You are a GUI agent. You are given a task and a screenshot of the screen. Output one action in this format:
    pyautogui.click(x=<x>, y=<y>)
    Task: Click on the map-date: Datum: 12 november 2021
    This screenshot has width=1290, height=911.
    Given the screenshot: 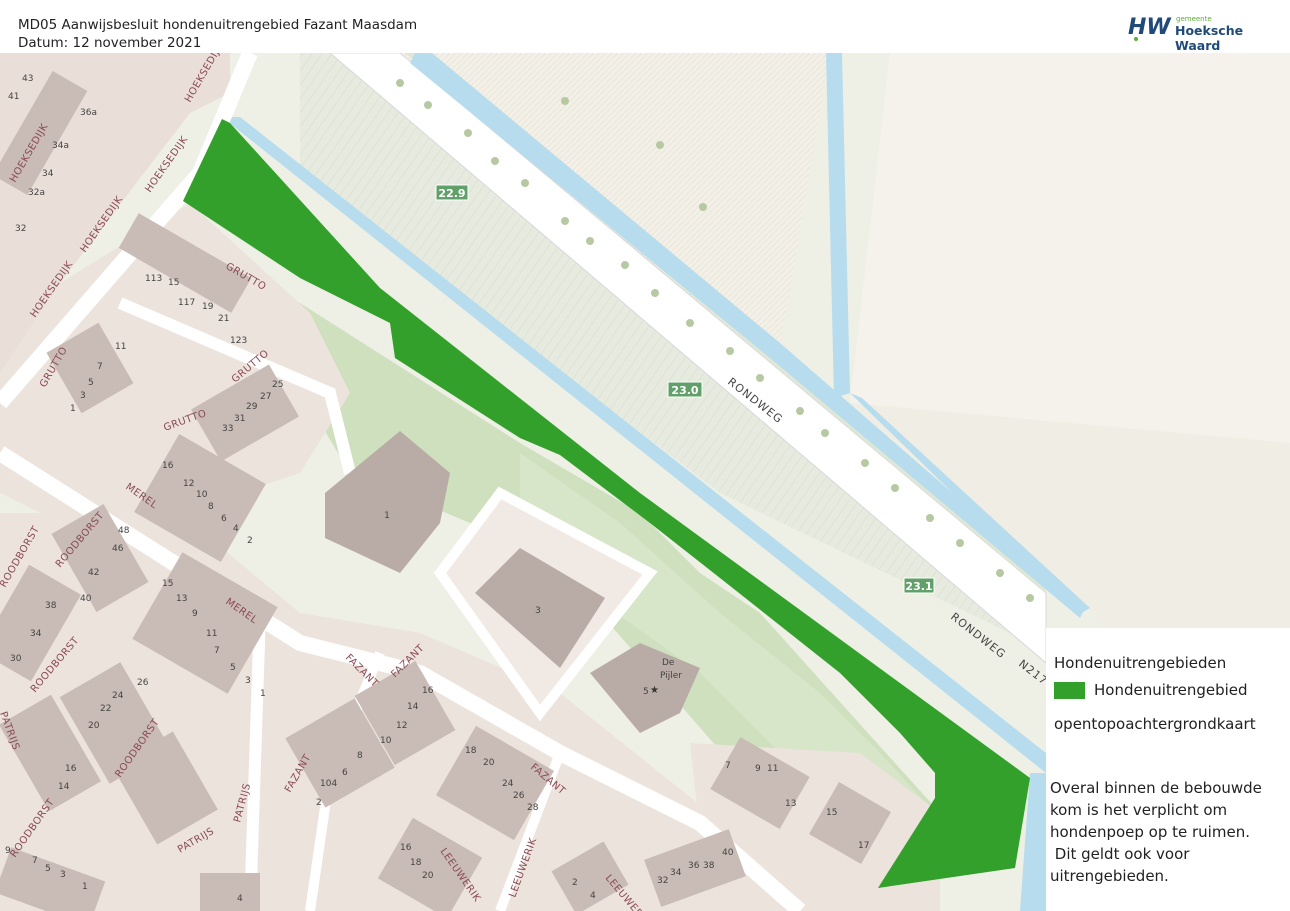 What is the action you would take?
    pyautogui.click(x=110, y=43)
    